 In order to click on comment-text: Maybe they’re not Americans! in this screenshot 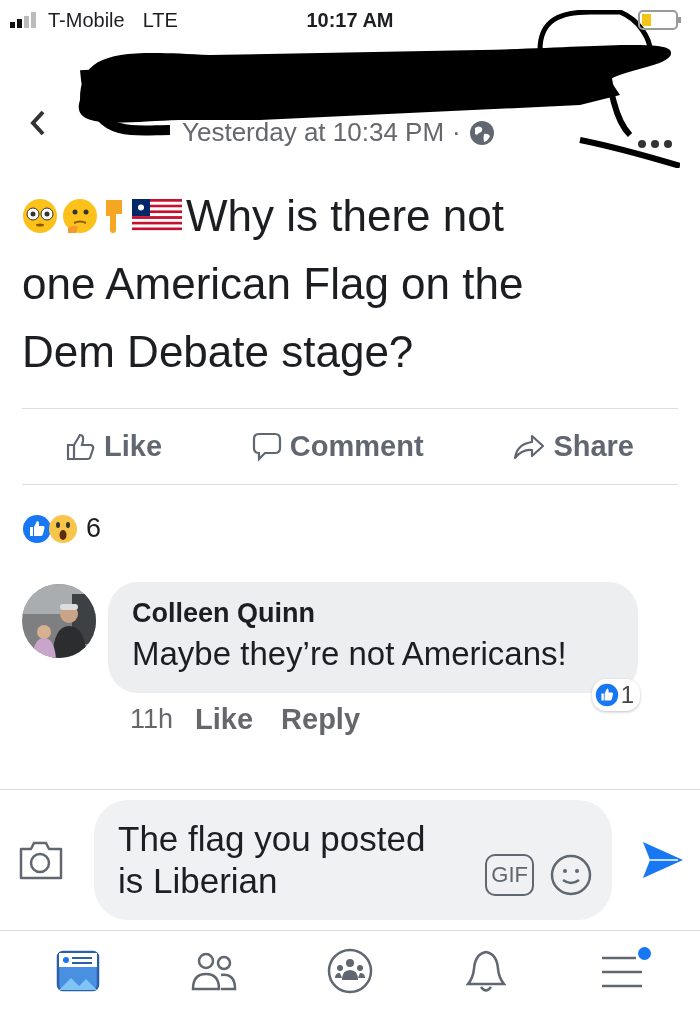, I will do `click(350, 654)`.